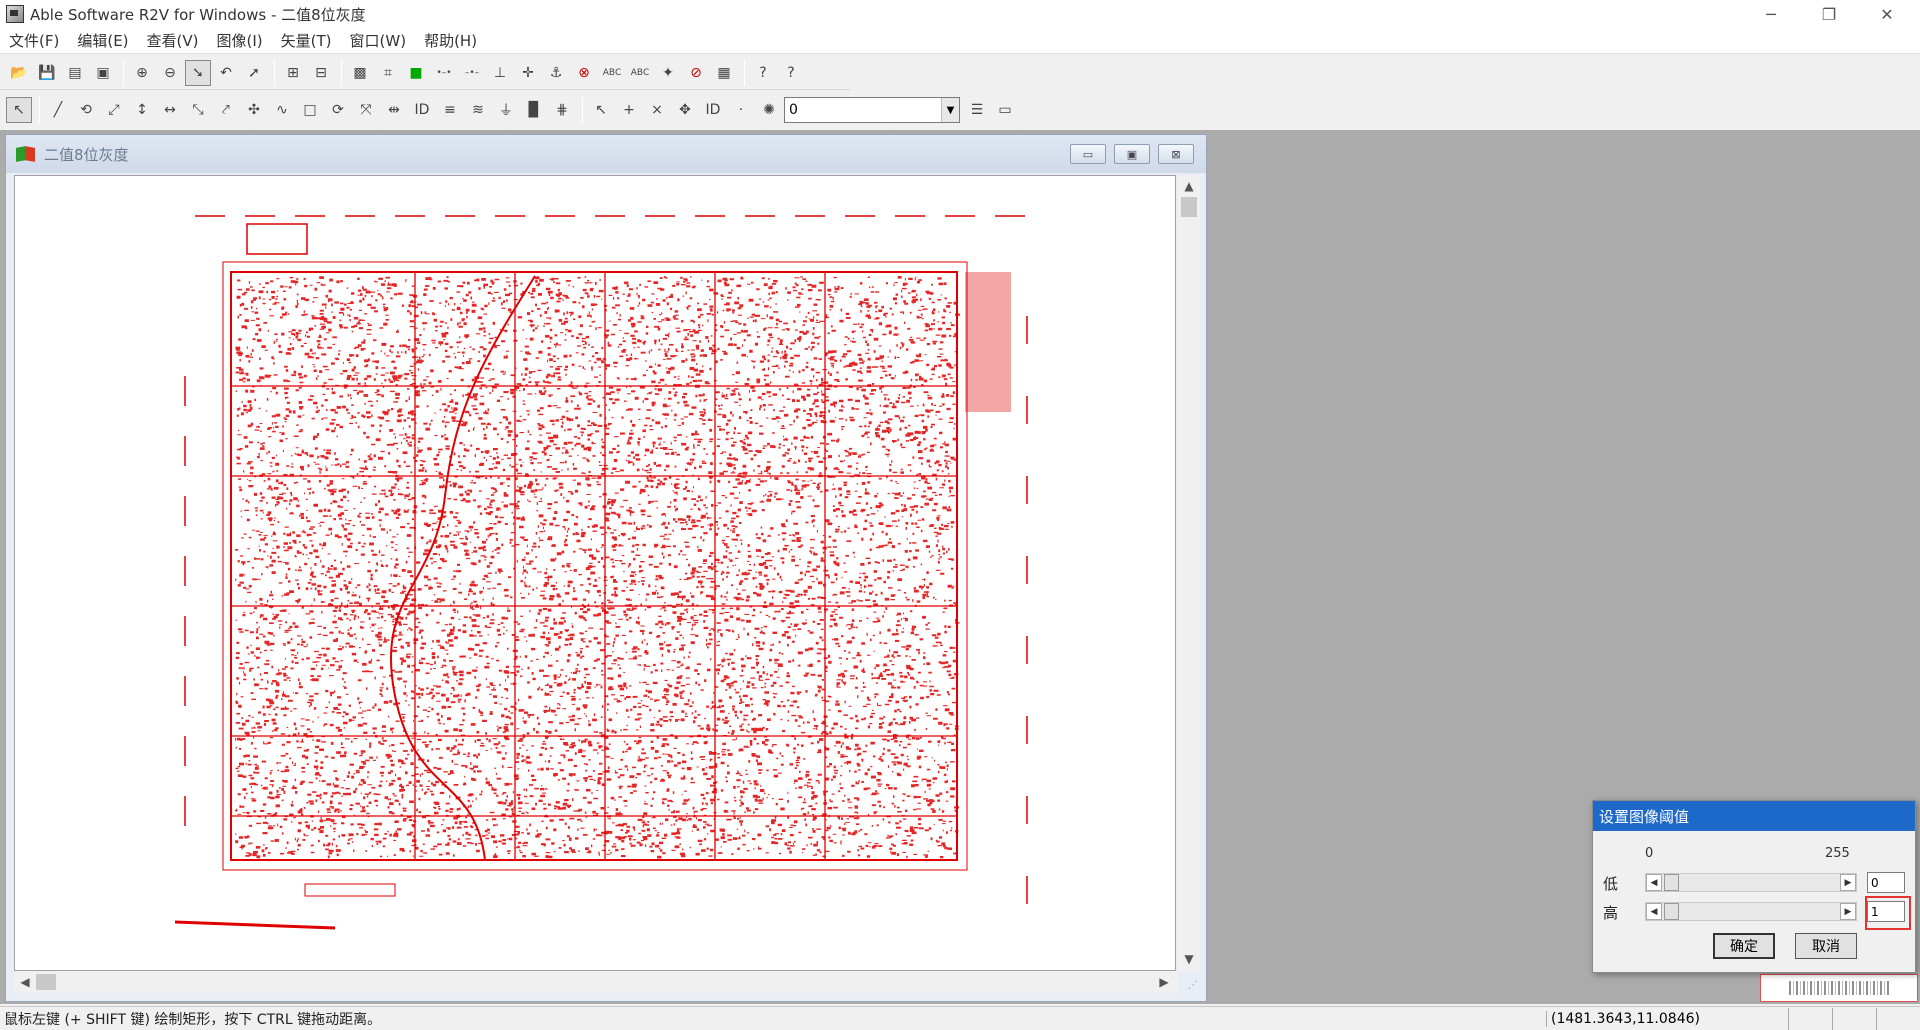 This screenshot has width=1920, height=1030. What do you see at coordinates (1132, 154) in the screenshot?
I see `document-maximize-button: ▣` at bounding box center [1132, 154].